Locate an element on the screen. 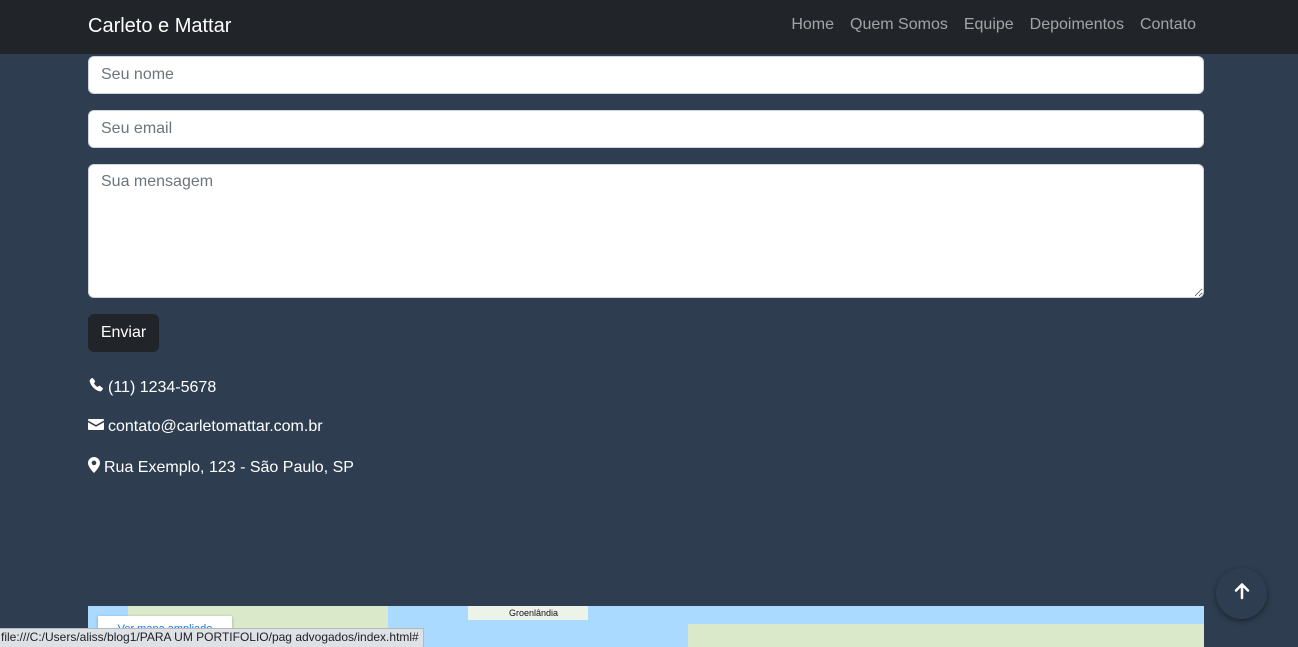 This screenshot has width=1298, height=647. brand-logo: Carleto e Mattar is located at coordinates (159, 26).